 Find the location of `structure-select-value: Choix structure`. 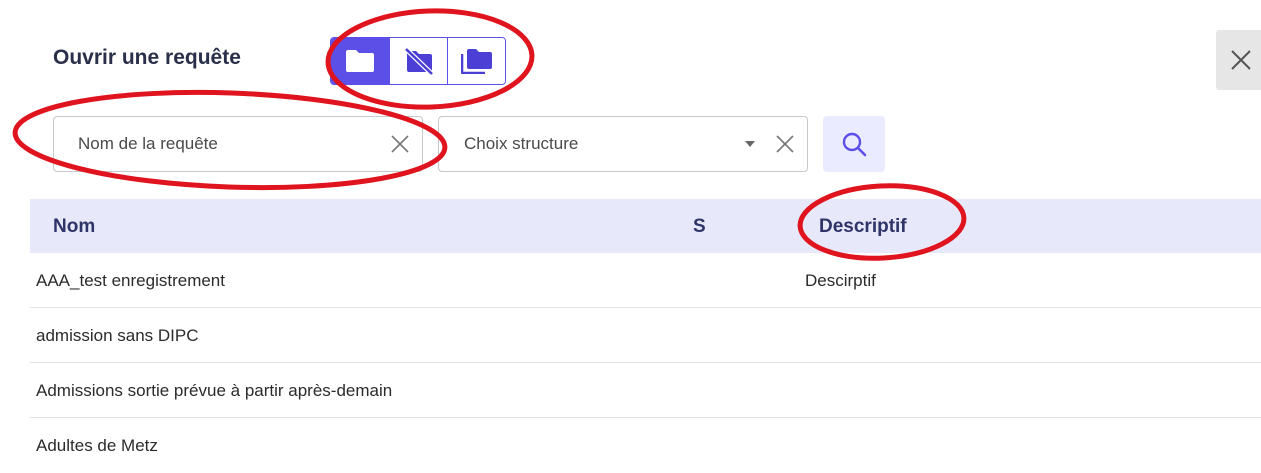

structure-select-value: Choix structure is located at coordinates (521, 143).